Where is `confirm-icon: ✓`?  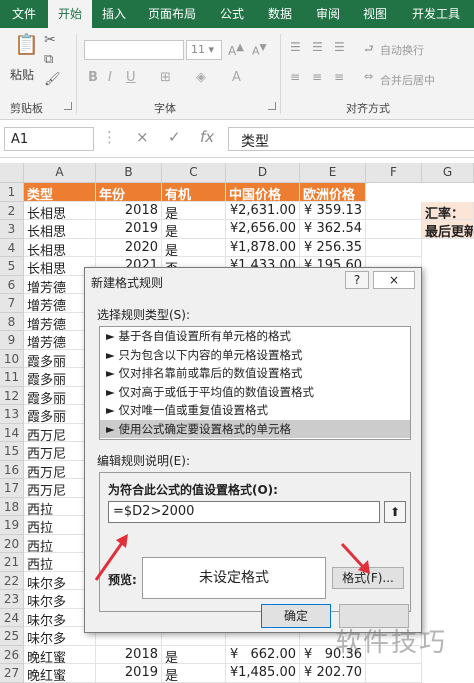
confirm-icon: ✓ is located at coordinates (174, 137).